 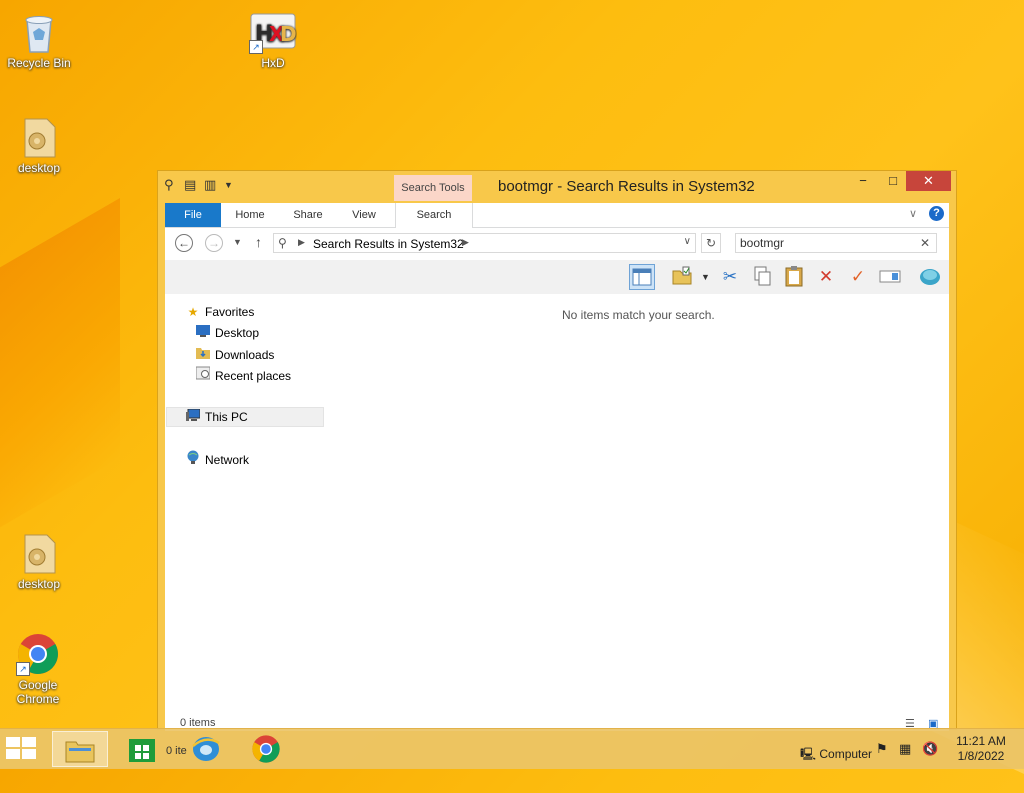 I want to click on network-status-icon: ▦, so click(x=905, y=749).